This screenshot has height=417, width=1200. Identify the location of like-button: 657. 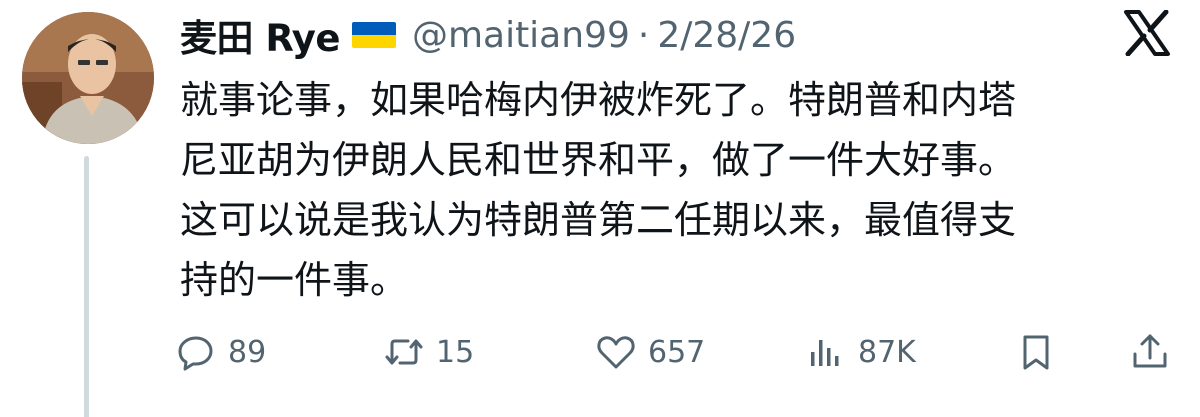
(650, 352).